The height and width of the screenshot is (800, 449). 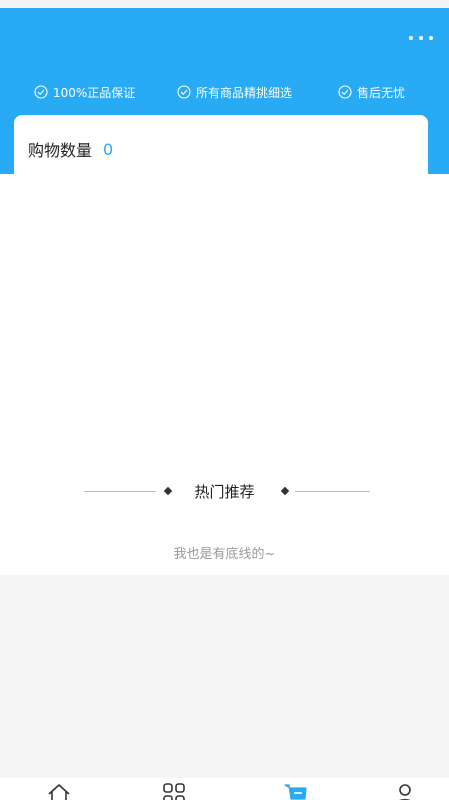 I want to click on guarantee-item-selected: 所有商品精挑细选, so click(x=234, y=92).